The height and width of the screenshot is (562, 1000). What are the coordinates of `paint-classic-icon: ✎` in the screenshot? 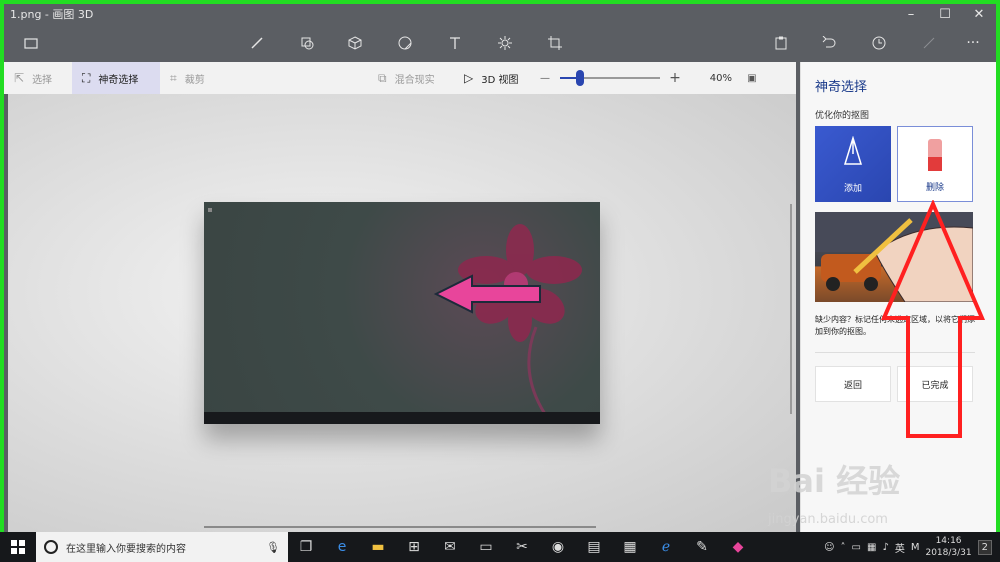 It's located at (702, 547).